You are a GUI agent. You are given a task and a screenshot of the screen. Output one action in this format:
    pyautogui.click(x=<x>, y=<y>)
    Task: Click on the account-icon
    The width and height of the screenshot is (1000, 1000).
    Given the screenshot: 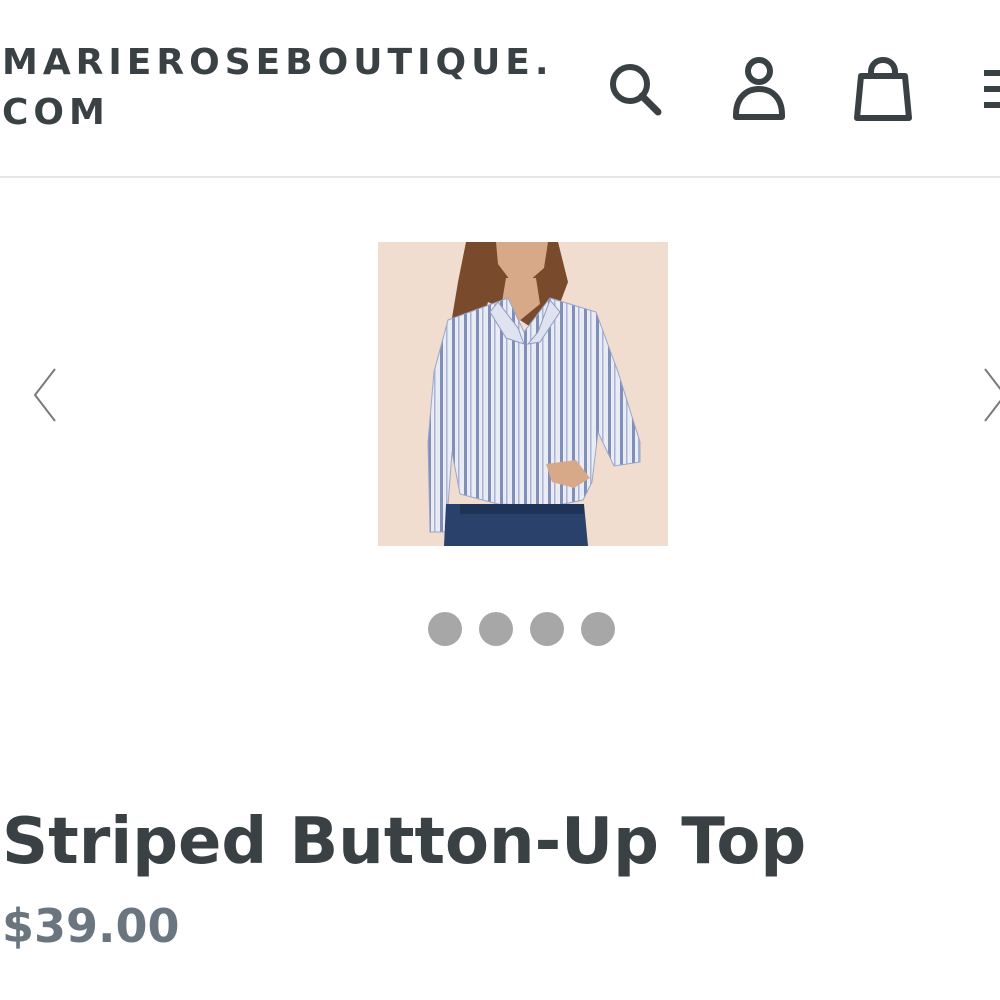 What is the action you would take?
    pyautogui.click(x=759, y=88)
    